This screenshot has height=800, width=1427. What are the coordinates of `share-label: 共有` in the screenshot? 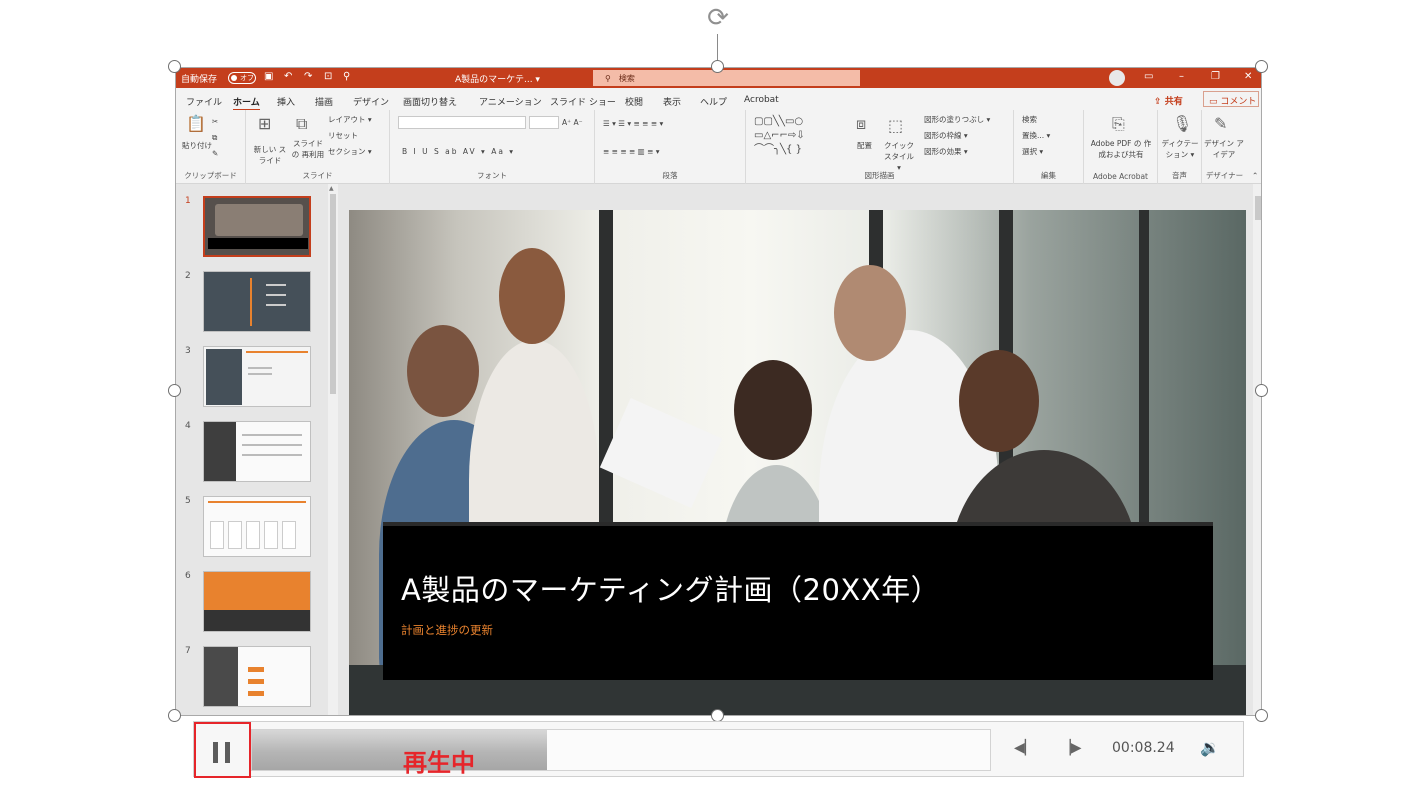 It's located at (1173, 102).